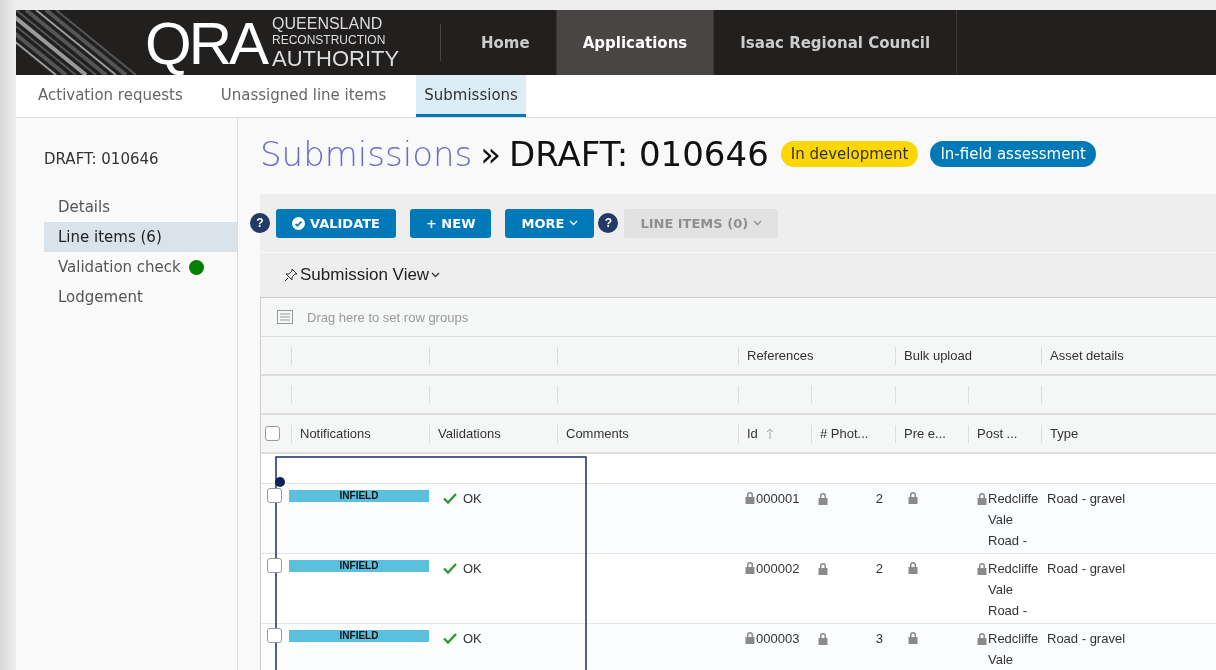 This screenshot has width=1216, height=670. I want to click on sub-tab: Activation requests, so click(110, 96).